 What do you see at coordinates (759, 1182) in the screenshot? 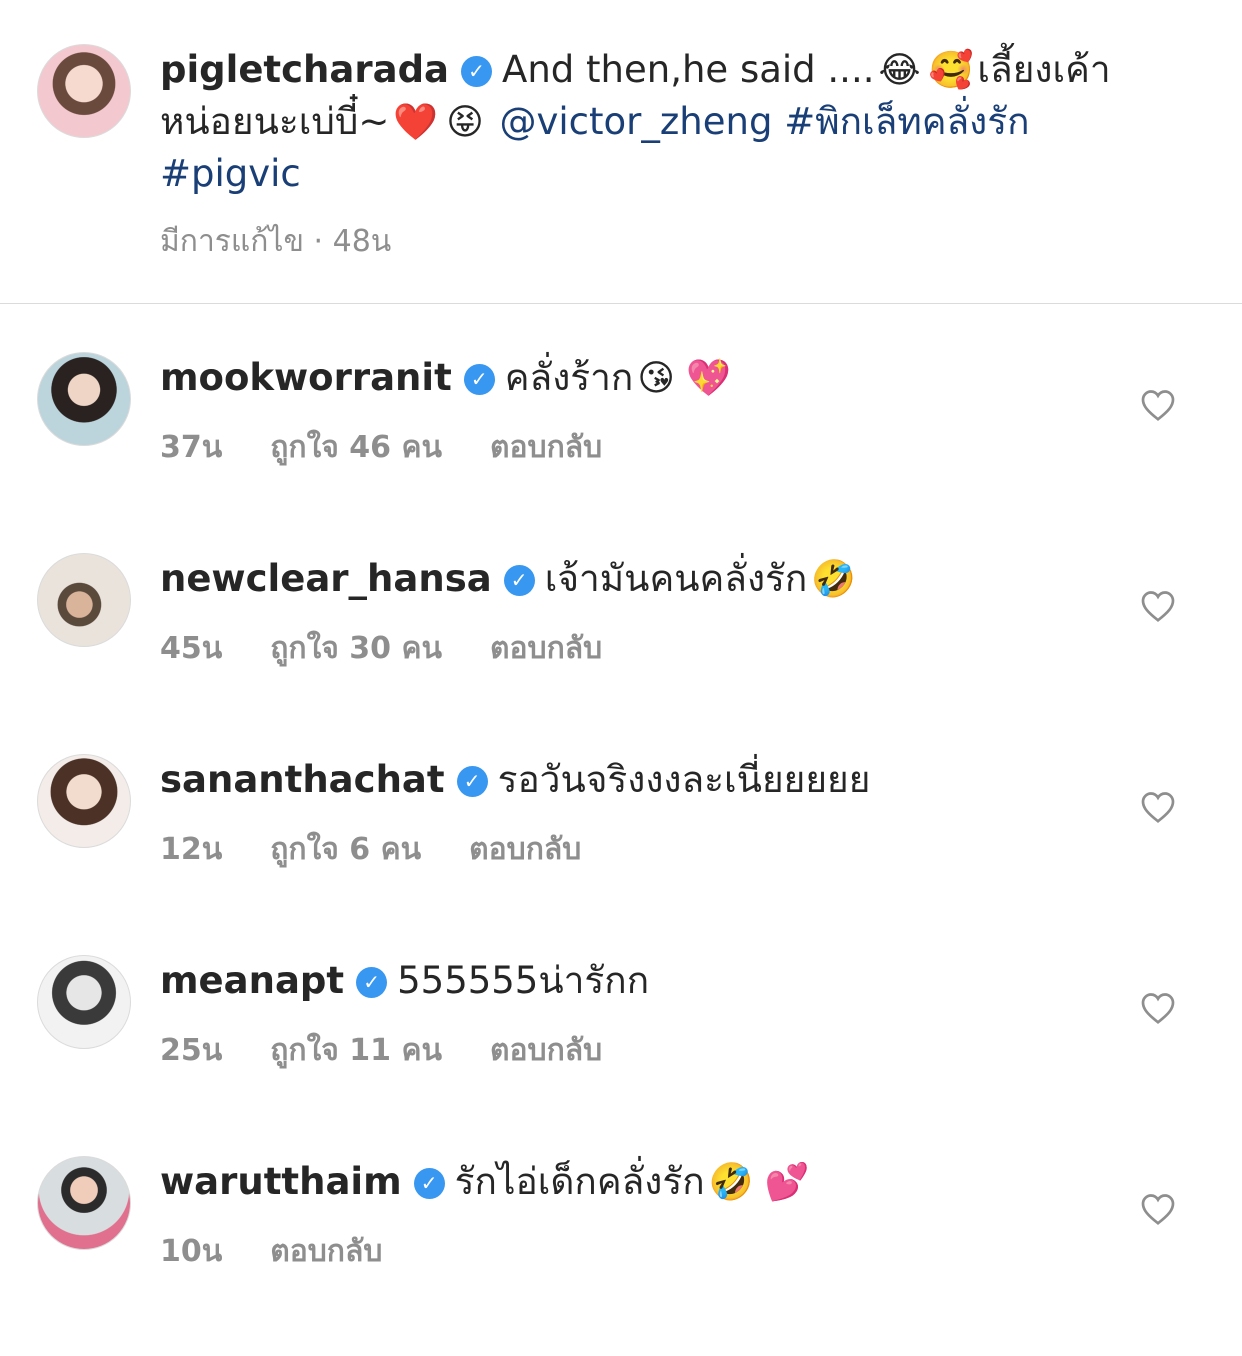
I see `comment-emojis: 🤣 💕` at bounding box center [759, 1182].